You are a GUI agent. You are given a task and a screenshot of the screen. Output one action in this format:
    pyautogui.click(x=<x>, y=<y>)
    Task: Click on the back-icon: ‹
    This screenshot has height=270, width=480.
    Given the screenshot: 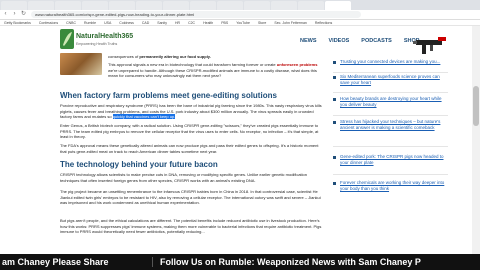 What is the action you would take?
    pyautogui.click(x=5, y=14)
    